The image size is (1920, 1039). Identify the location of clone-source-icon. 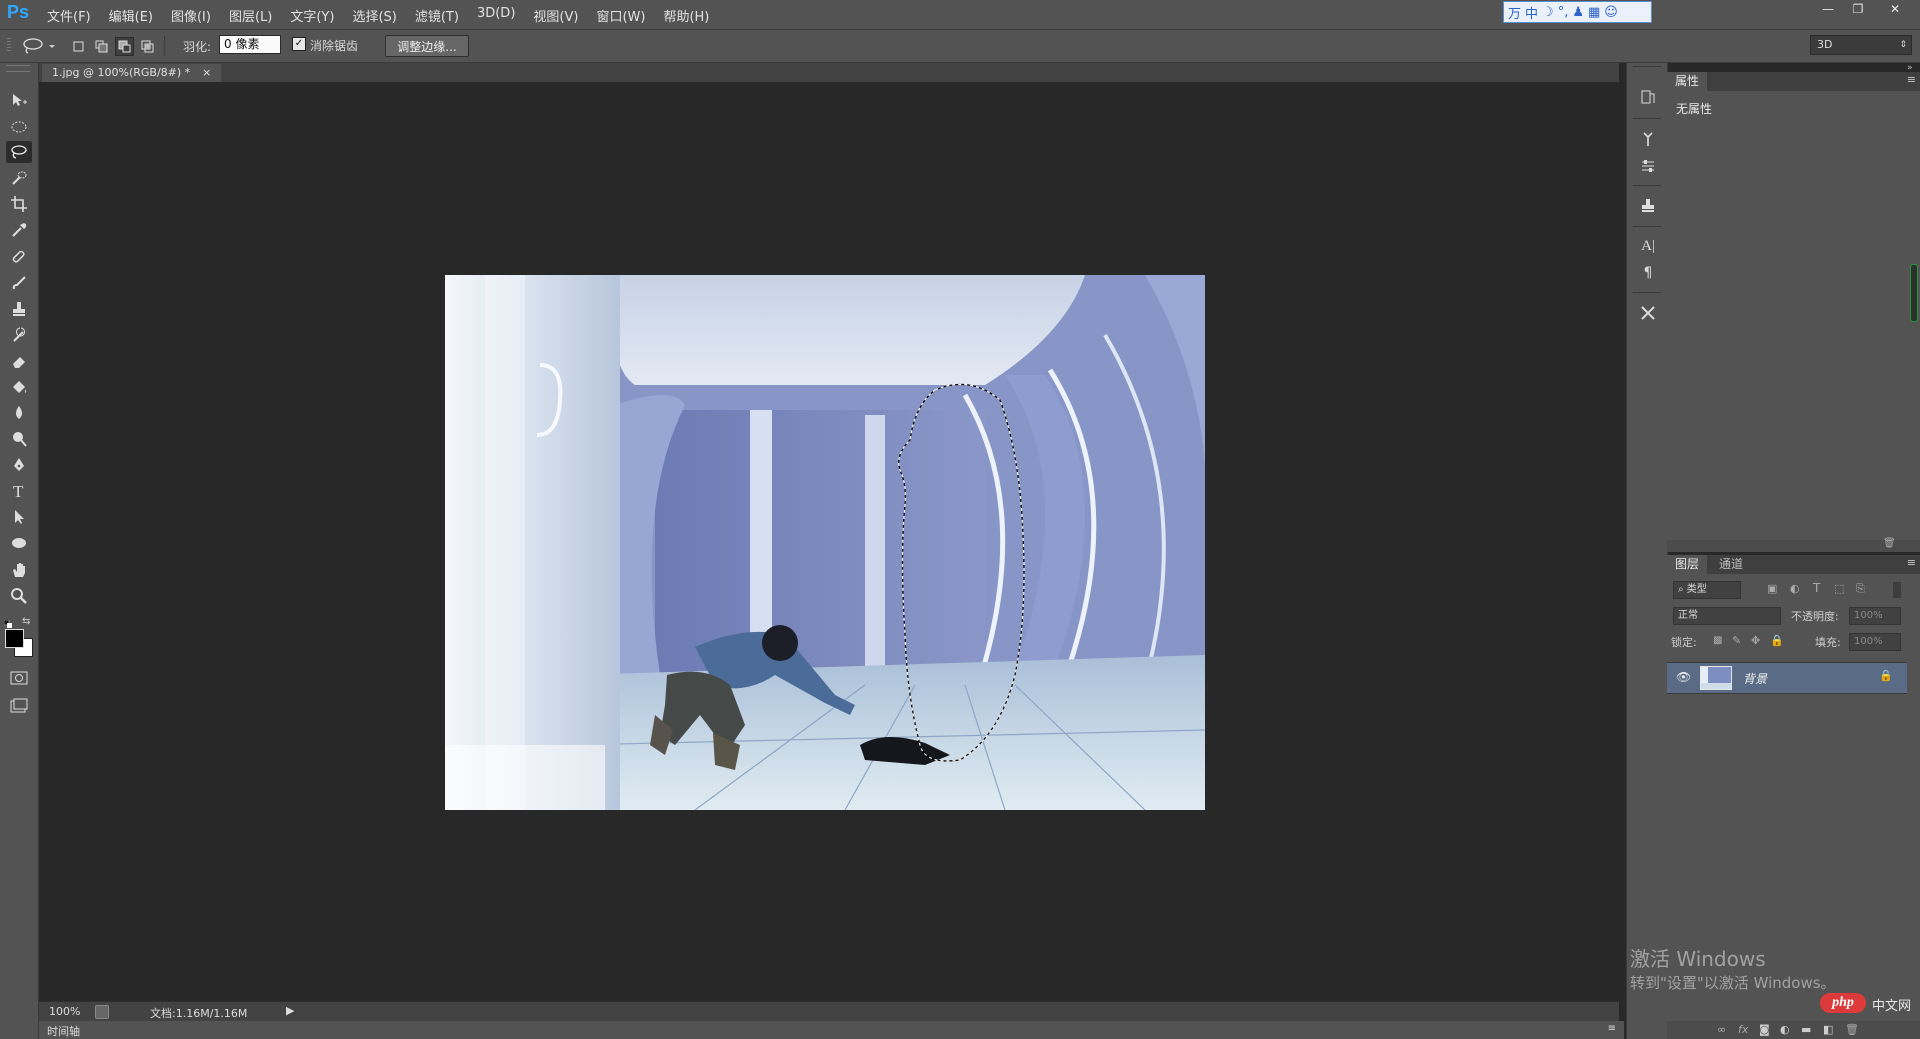
(1648, 205).